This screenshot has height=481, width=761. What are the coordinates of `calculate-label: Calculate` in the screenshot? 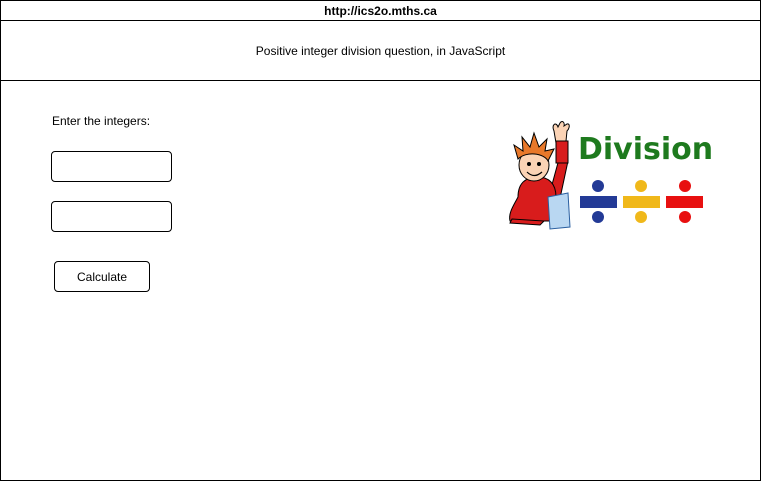 It's located at (102, 276).